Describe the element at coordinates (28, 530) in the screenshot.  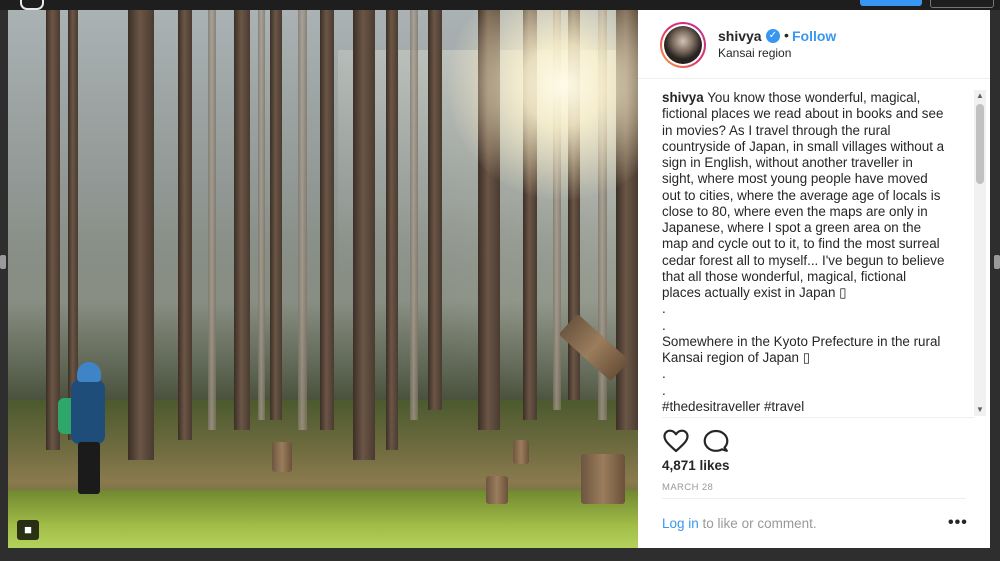
I see `user-tag-icon: ■` at that location.